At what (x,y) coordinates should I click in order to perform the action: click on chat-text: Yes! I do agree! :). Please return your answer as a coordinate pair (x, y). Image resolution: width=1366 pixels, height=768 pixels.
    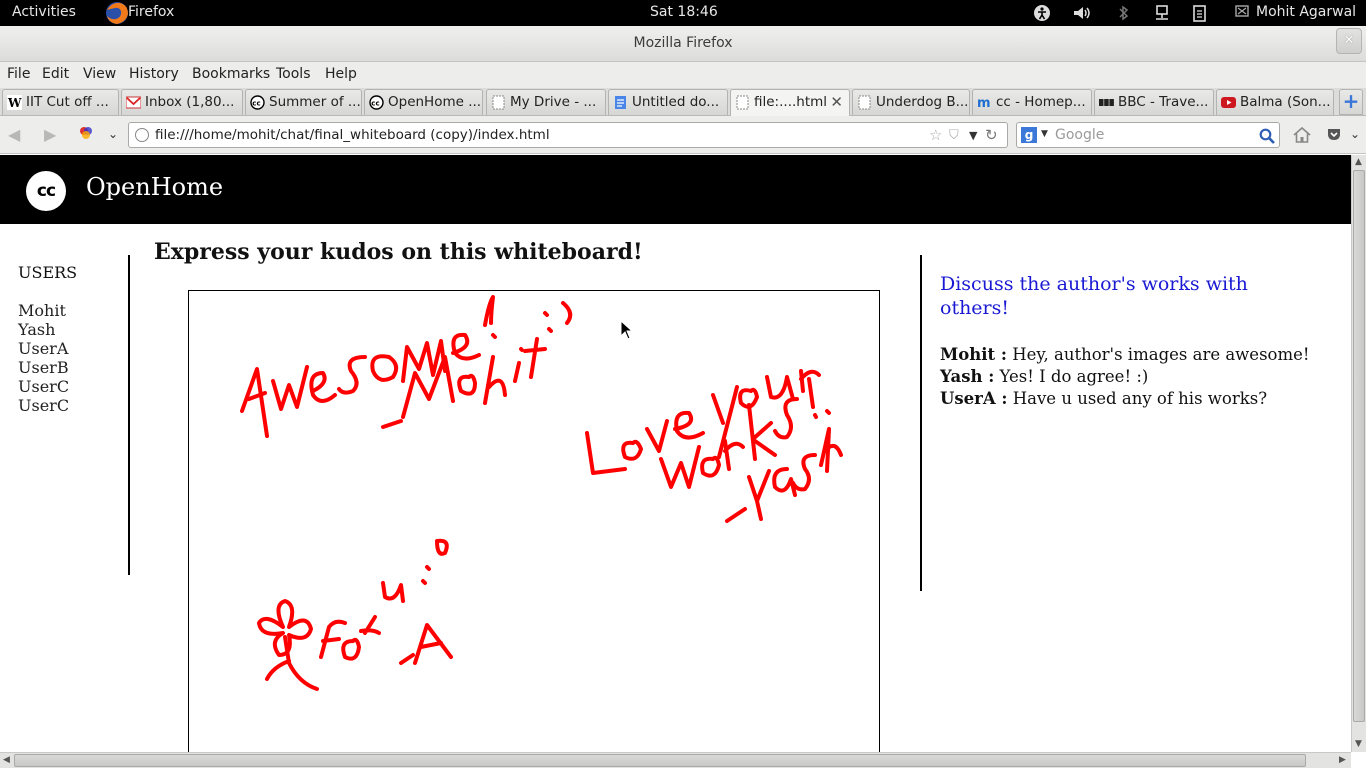
    Looking at the image, I should click on (1071, 376).